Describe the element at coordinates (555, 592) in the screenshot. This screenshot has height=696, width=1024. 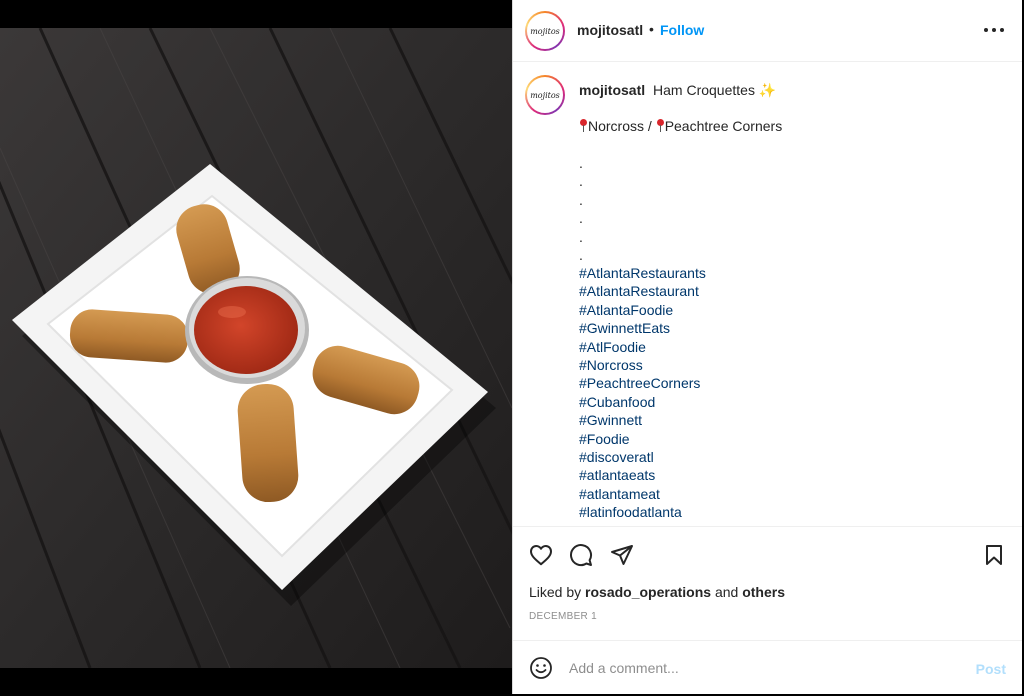
I see `liked-by-prefix: Liked by` at that location.